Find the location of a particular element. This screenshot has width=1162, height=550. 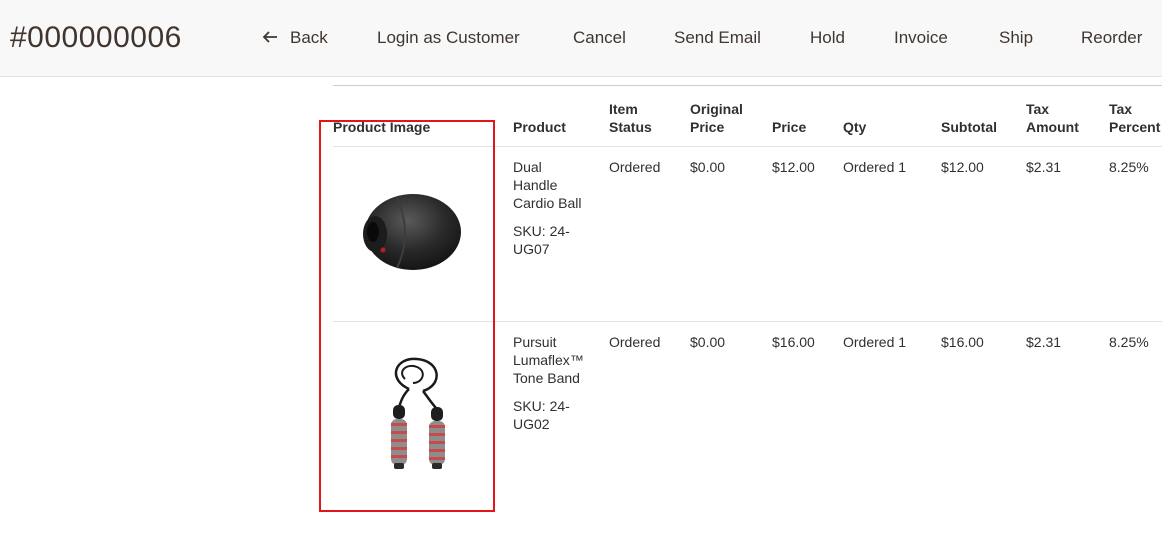

column-header-price: Price is located at coordinates (807, 123).